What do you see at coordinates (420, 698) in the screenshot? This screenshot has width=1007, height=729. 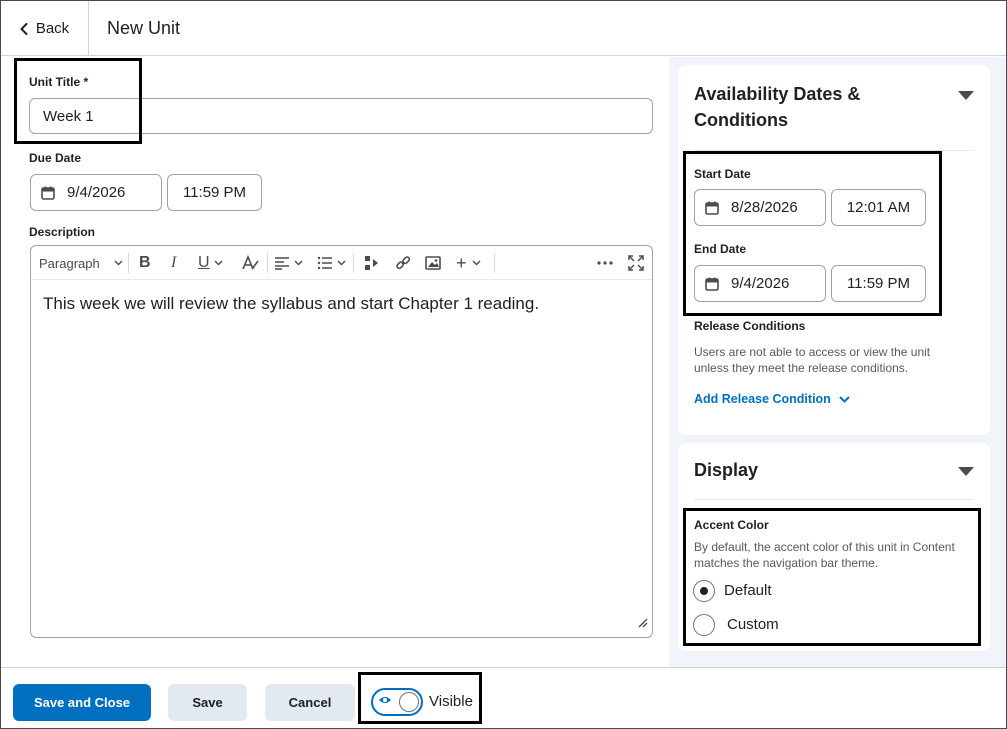 I see `highlight-box-visible` at bounding box center [420, 698].